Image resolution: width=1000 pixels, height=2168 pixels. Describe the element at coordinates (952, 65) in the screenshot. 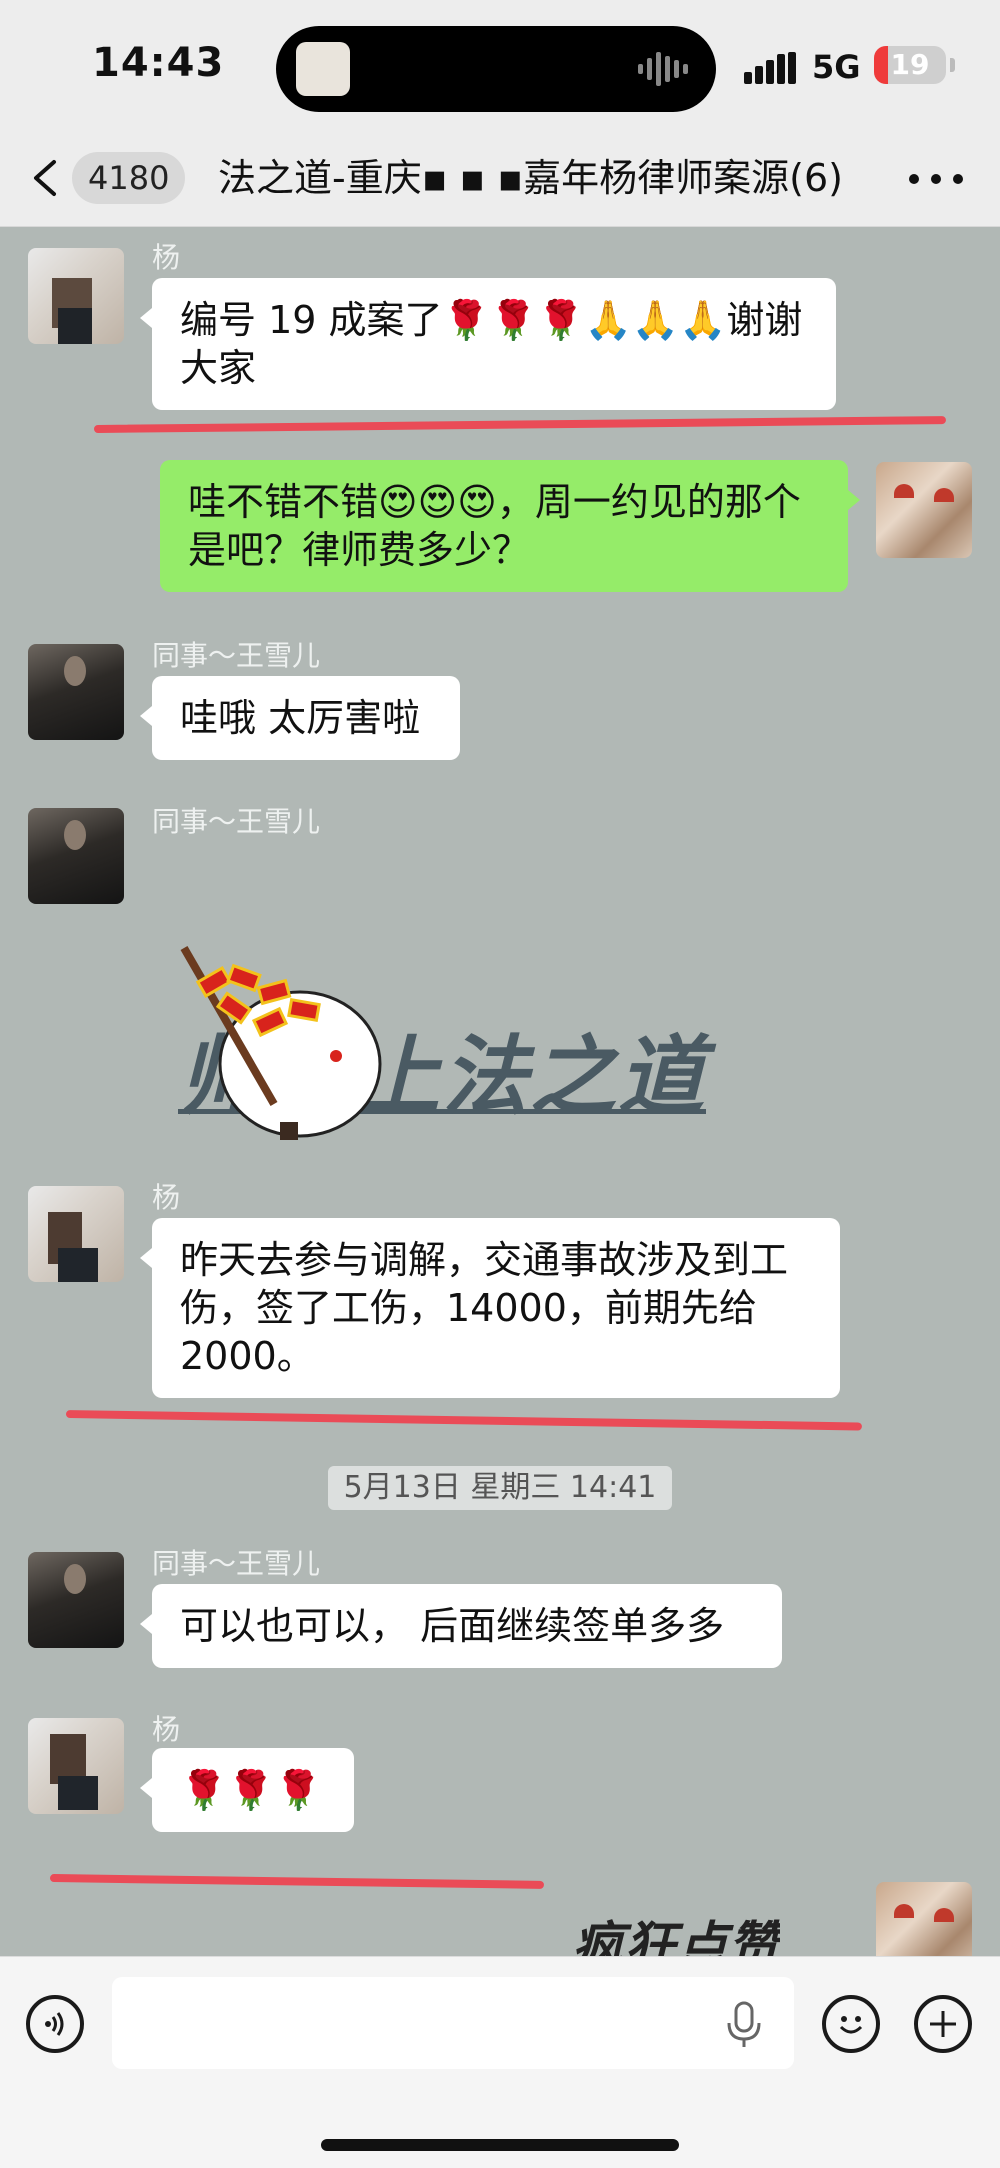

I see `battery-tip` at that location.